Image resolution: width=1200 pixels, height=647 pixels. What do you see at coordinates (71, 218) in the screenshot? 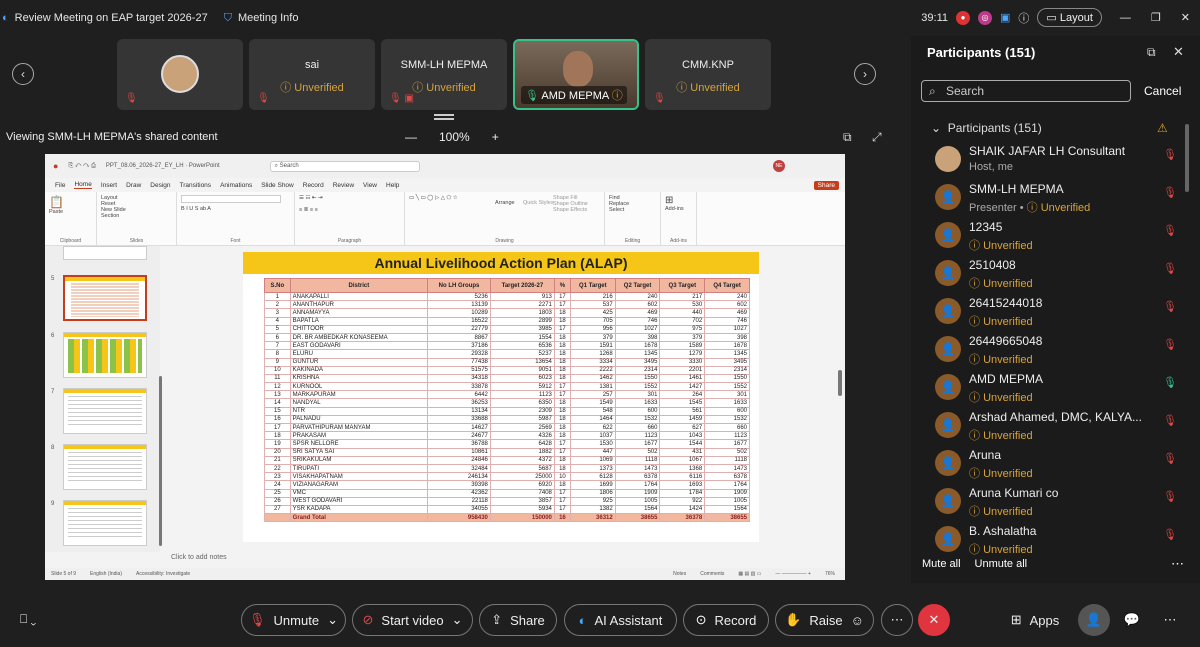
I see `ribbon-clipboard: 📋 Paste Clipboard` at bounding box center [71, 218].